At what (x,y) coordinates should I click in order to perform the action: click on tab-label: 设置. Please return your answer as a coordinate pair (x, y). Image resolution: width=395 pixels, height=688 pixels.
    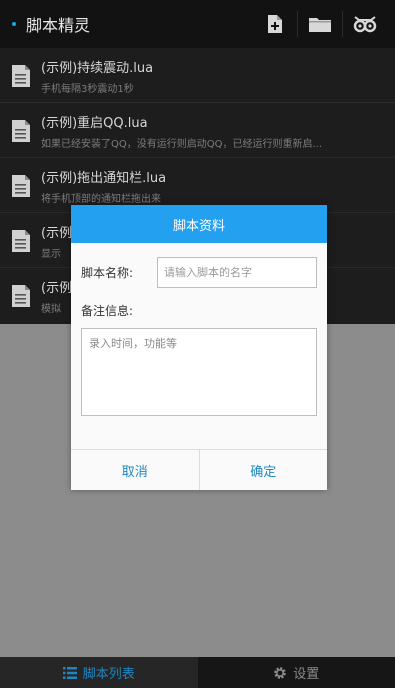
    Looking at the image, I should click on (306, 674).